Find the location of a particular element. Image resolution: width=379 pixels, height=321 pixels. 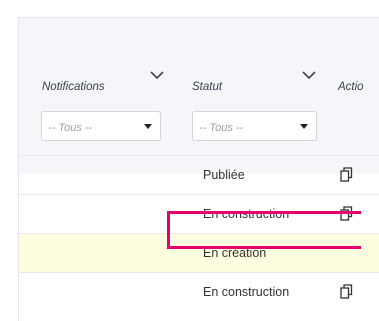

status-cell: En construction is located at coordinates (246, 292).